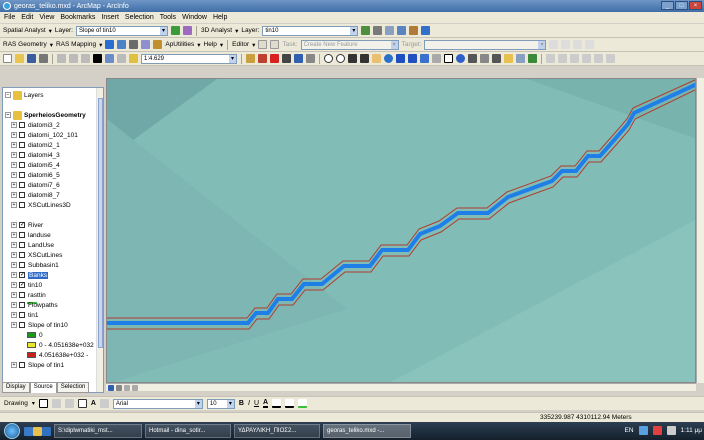 This screenshot has height=440, width=704. Describe the element at coordinates (121, 30) in the screenshot. I see `spatial-layer-select: Slope of tin10` at that location.